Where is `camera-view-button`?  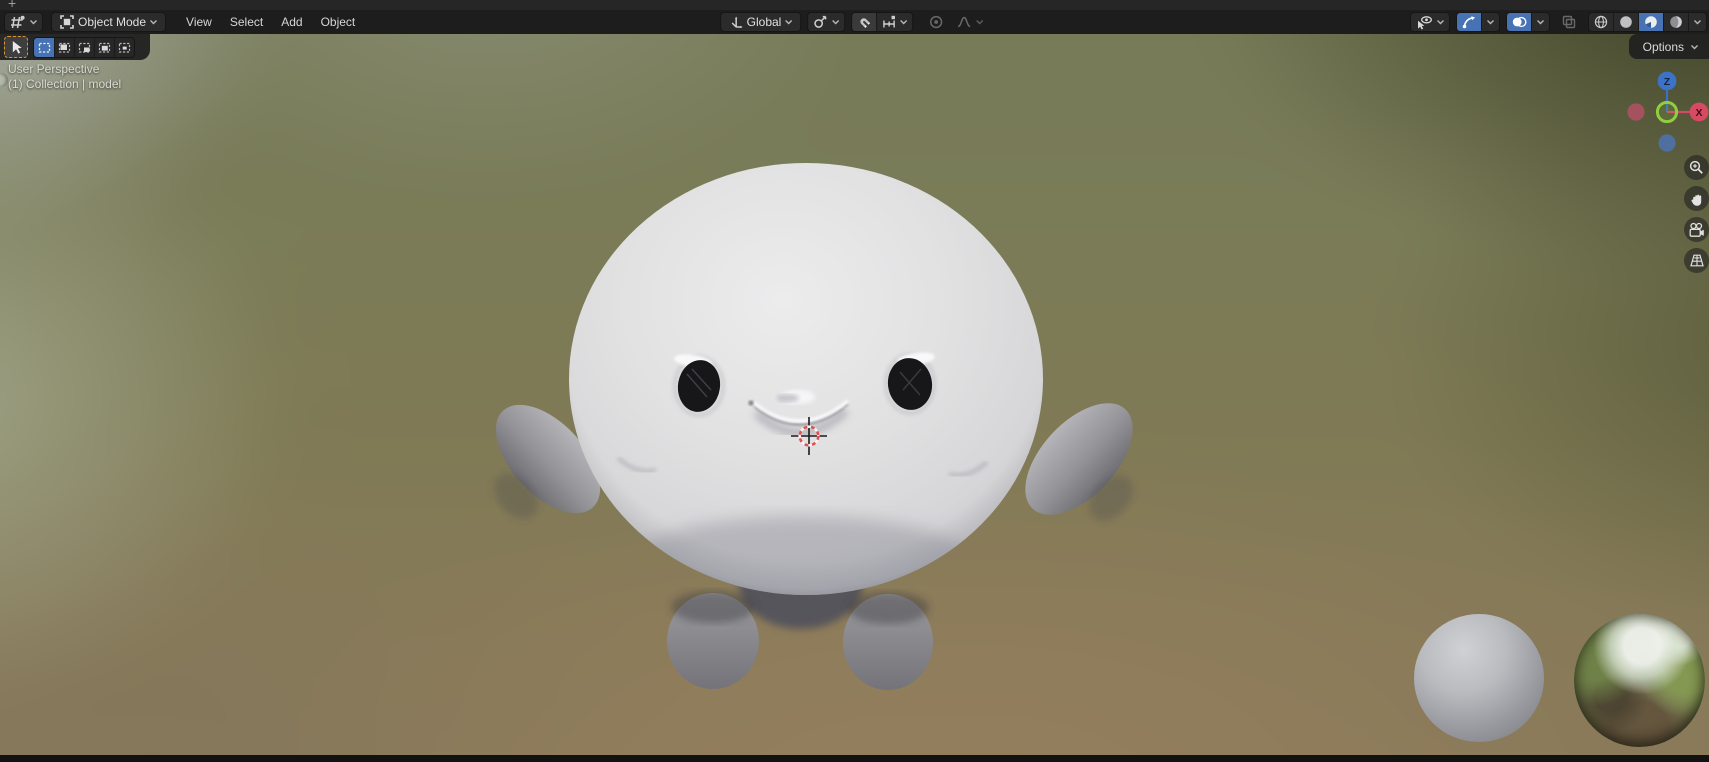 camera-view-button is located at coordinates (1696, 229).